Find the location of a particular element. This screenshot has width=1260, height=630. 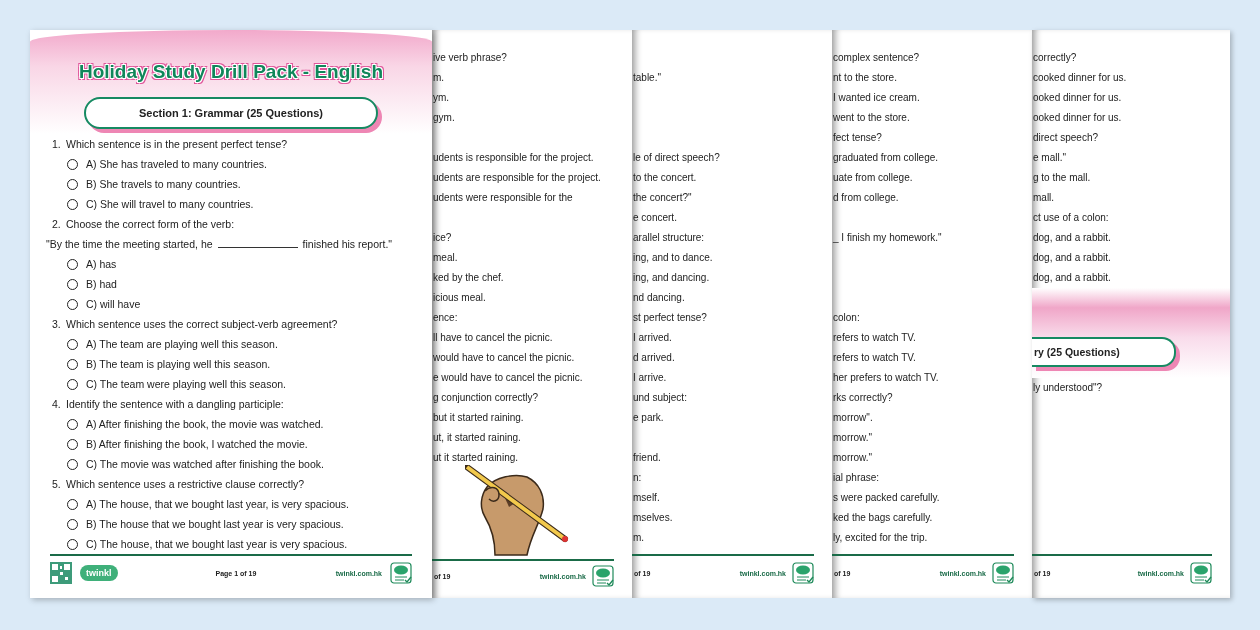

worksheet-line: graduated from college. is located at coordinates (886, 158).